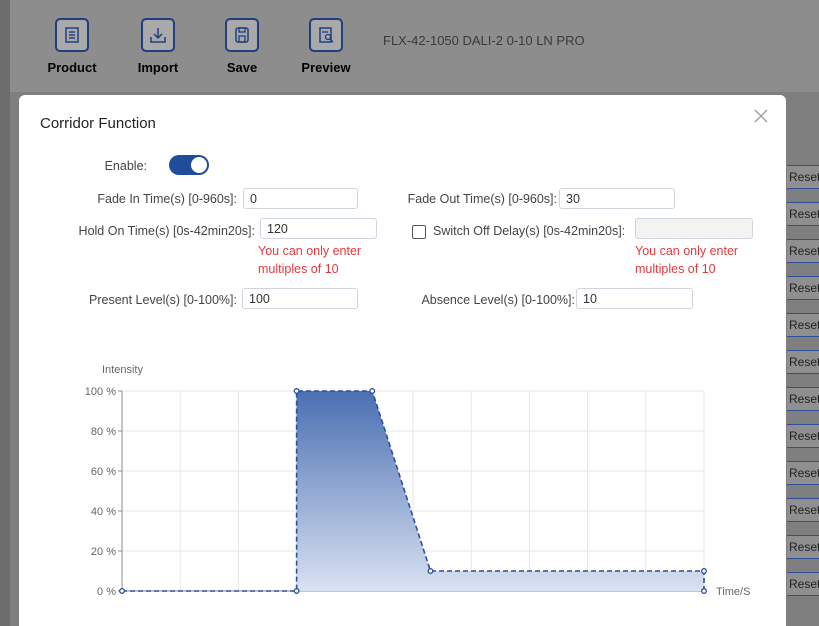  I want to click on import-label: Import, so click(158, 67).